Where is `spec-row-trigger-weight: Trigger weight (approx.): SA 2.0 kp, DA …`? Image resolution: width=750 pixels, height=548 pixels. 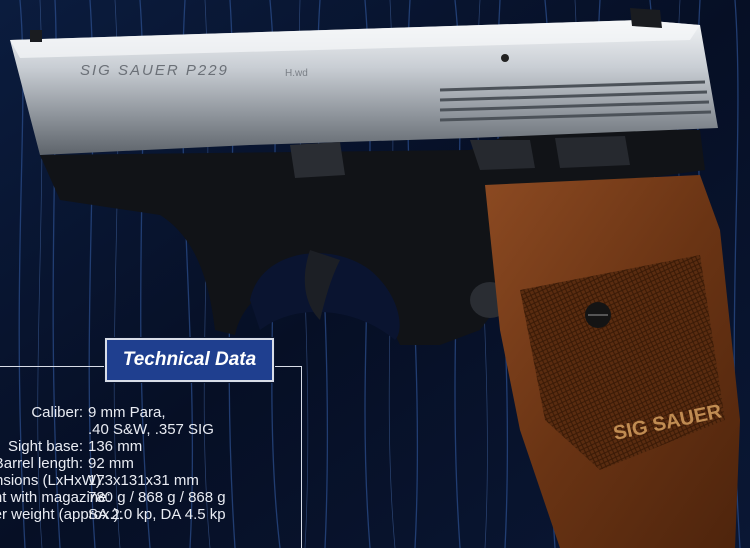 spec-row-trigger-weight: Trigger weight (approx.): SA 2.0 kp, DA … is located at coordinates (140, 514).